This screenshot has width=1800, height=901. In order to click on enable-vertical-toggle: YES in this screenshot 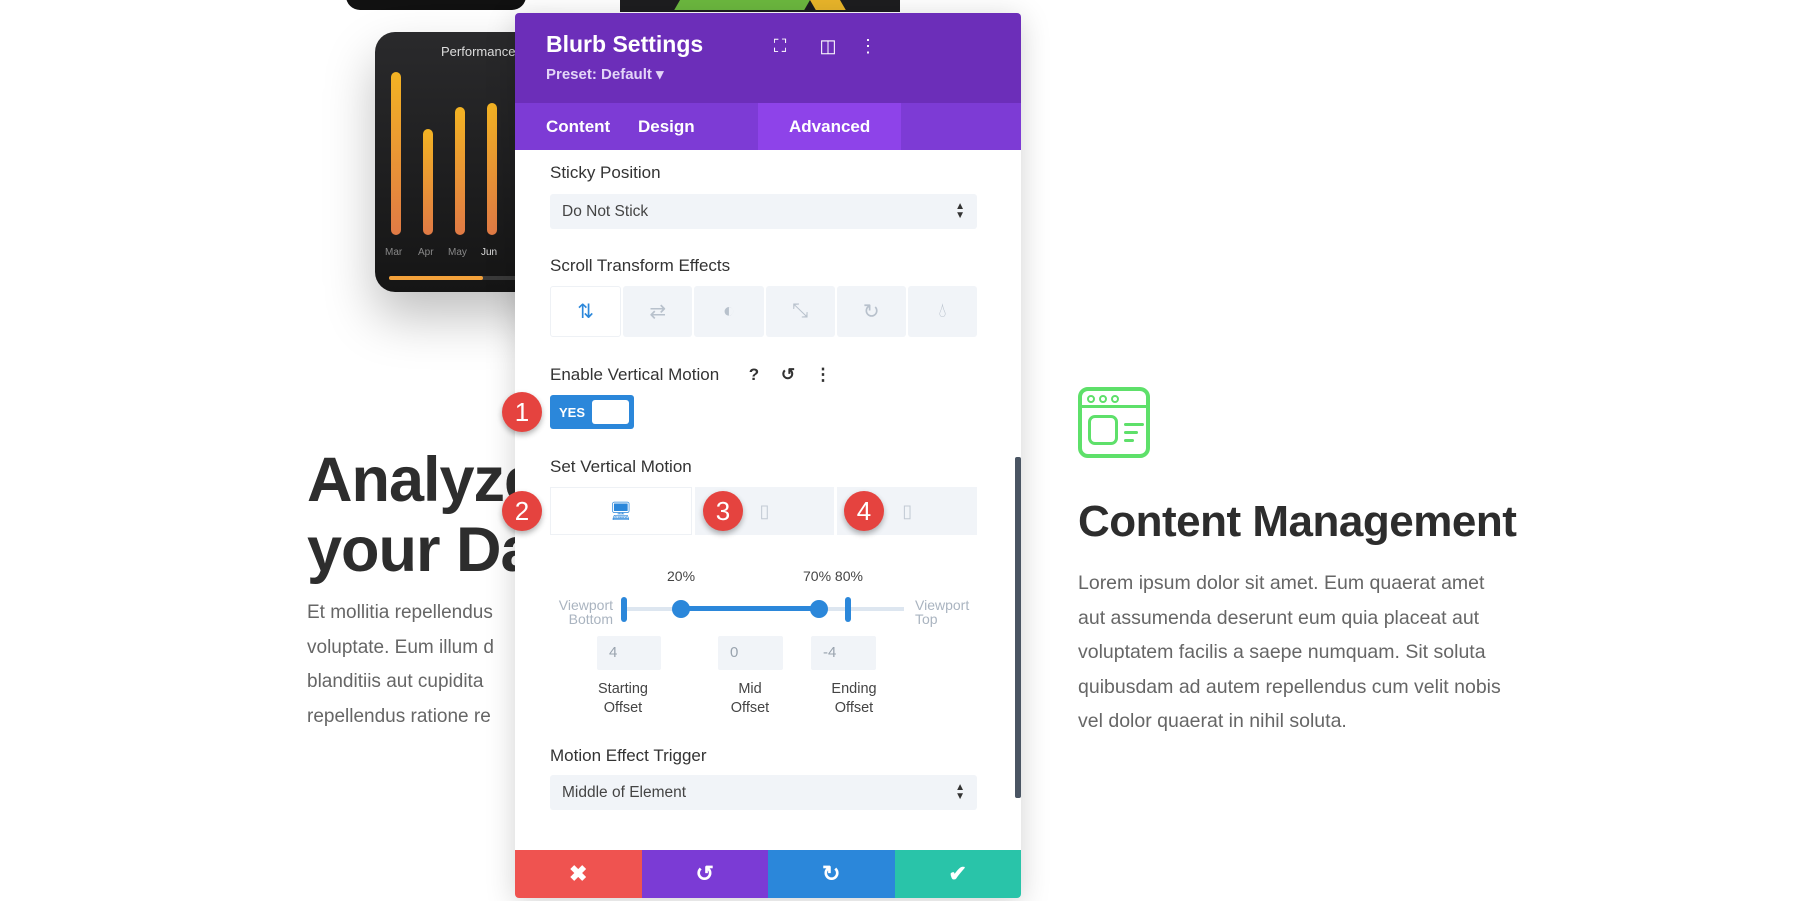, I will do `click(592, 412)`.